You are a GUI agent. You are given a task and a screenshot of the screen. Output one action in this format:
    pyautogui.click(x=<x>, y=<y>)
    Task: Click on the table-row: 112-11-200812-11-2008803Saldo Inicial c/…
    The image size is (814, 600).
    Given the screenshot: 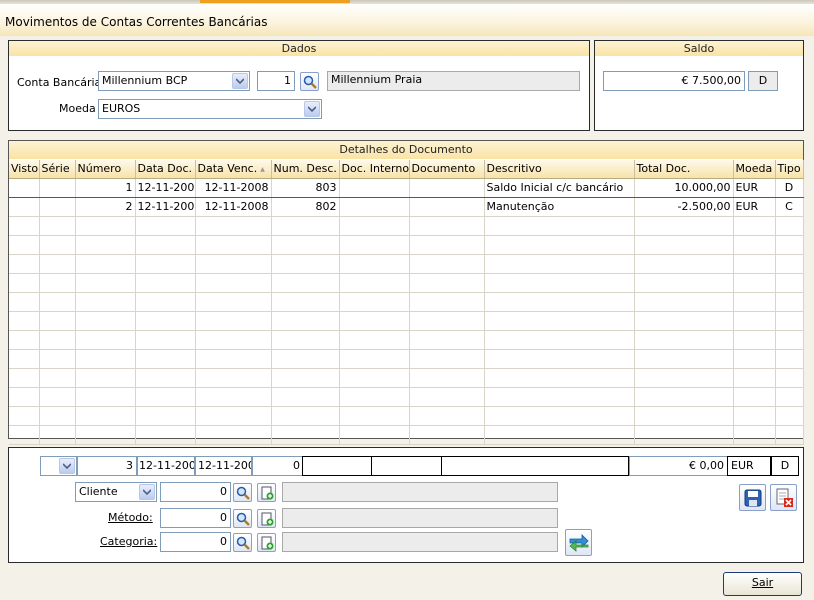 What is the action you would take?
    pyautogui.click(x=406, y=187)
    